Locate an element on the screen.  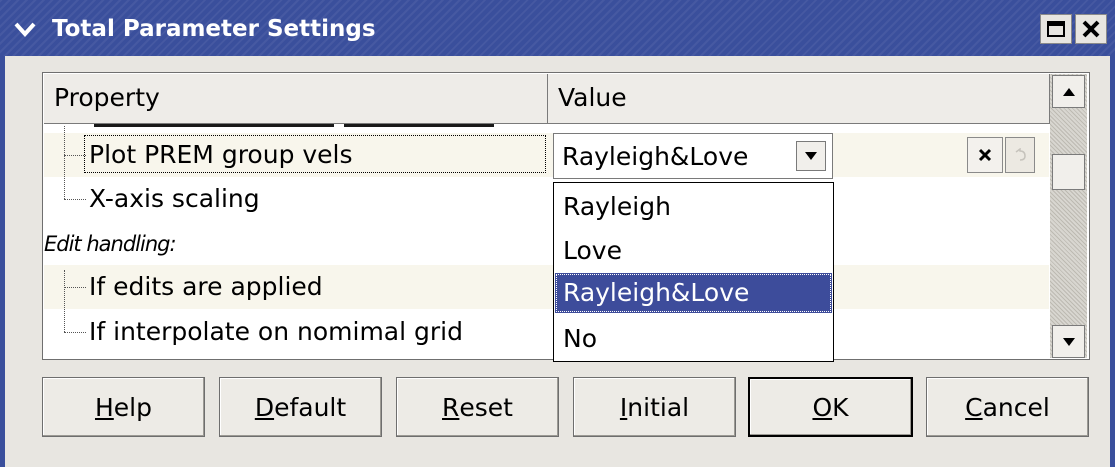
combo-dropdown-button is located at coordinates (811, 156).